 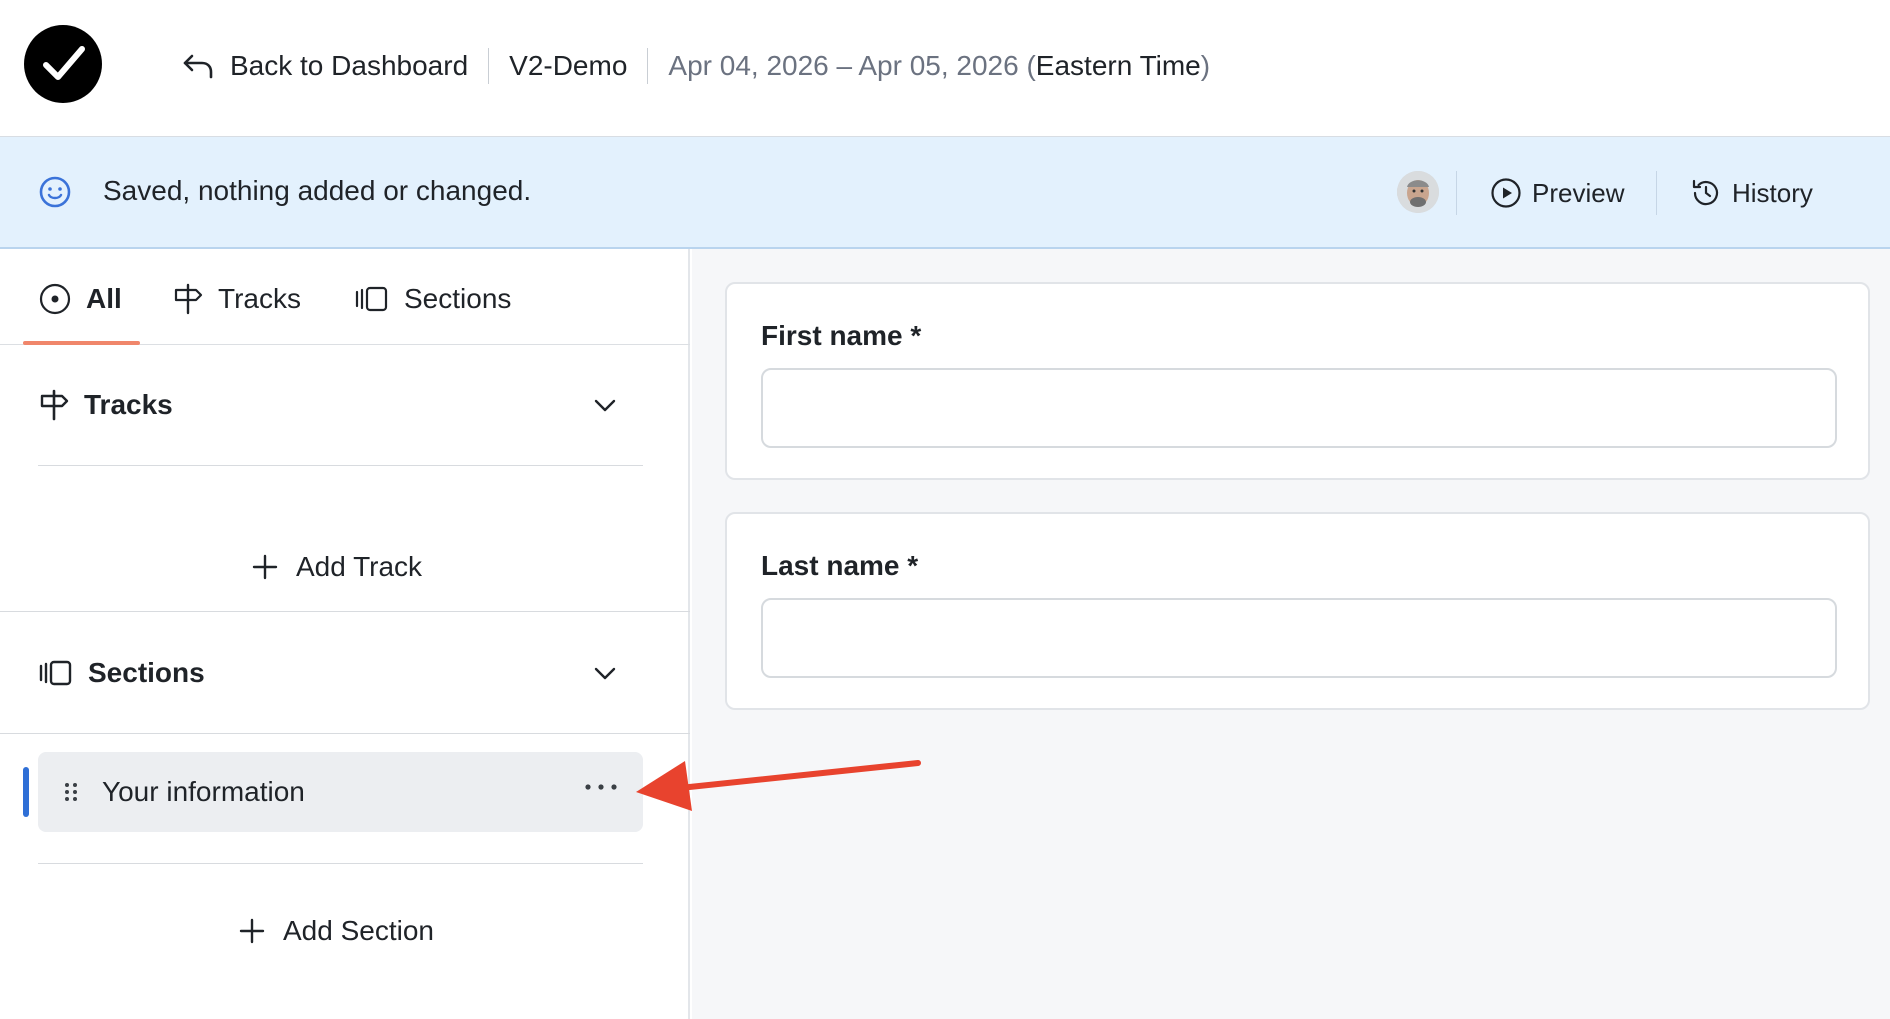 I want to click on form-field-card: First name *, so click(x=1297, y=381).